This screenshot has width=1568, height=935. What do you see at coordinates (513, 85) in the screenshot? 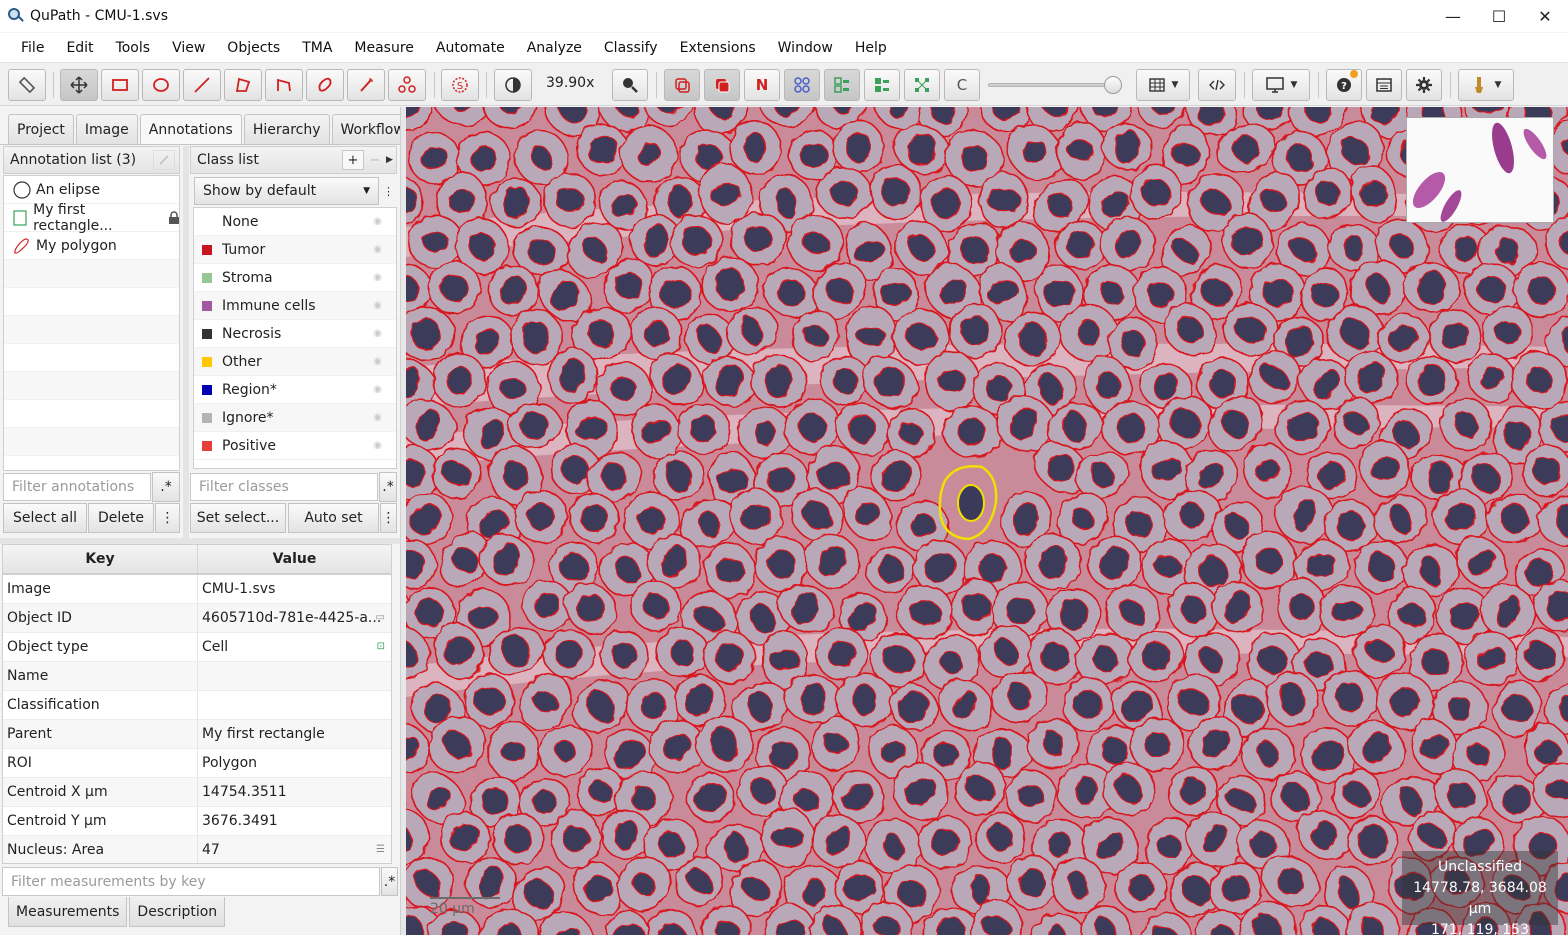
I see `brightness-contrast-button` at bounding box center [513, 85].